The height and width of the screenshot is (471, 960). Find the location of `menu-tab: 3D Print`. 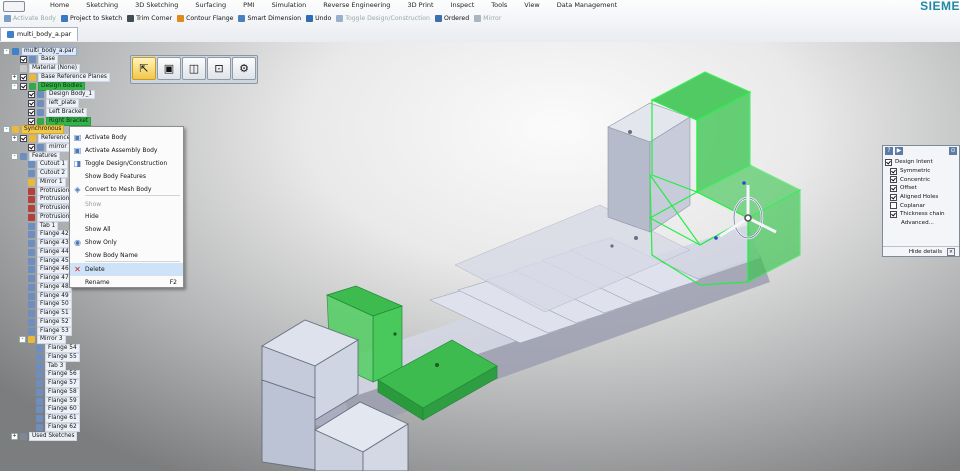

menu-tab: 3D Print is located at coordinates (420, 5).